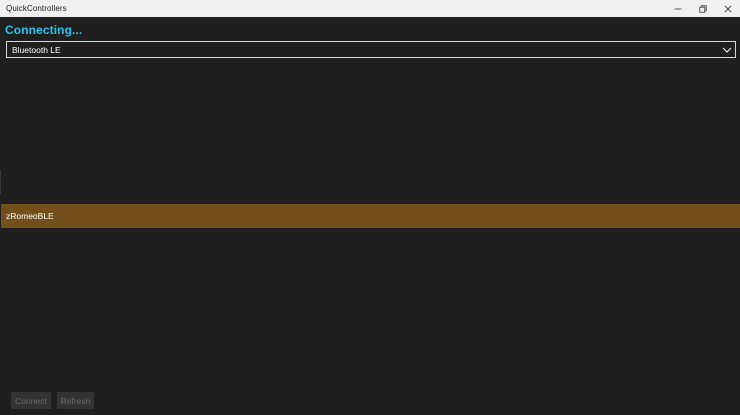  I want to click on restore-icon, so click(702, 8).